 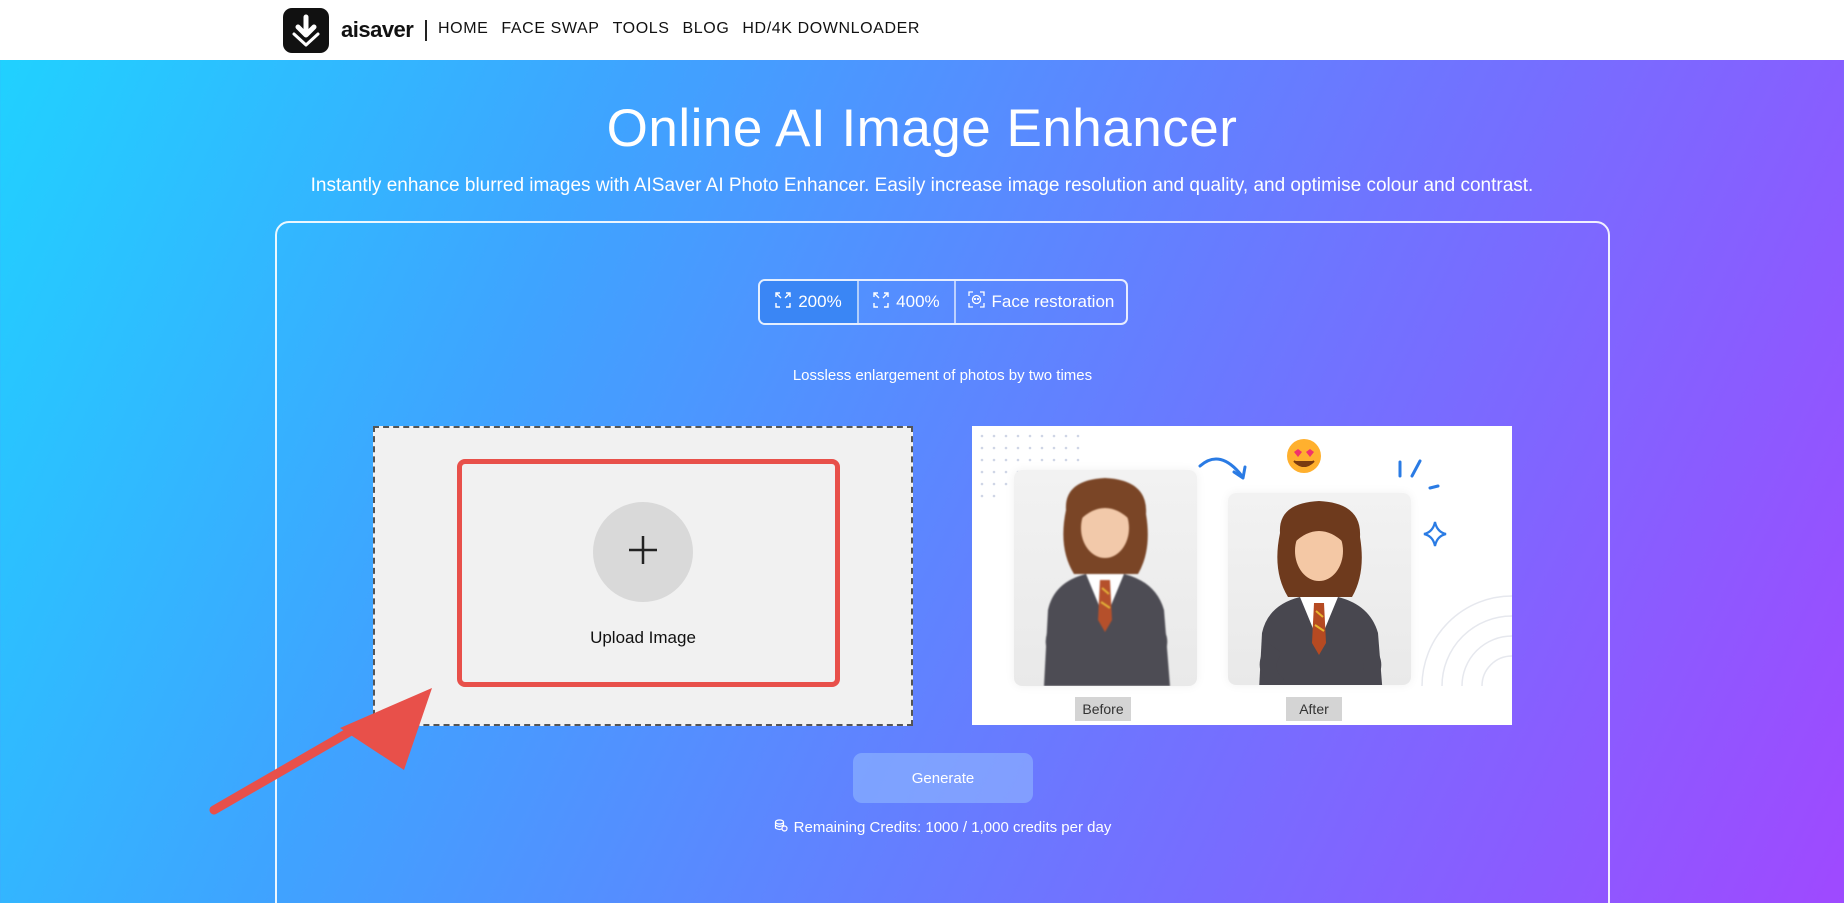 What do you see at coordinates (643, 638) in the screenshot?
I see `upload-label: Upload Image` at bounding box center [643, 638].